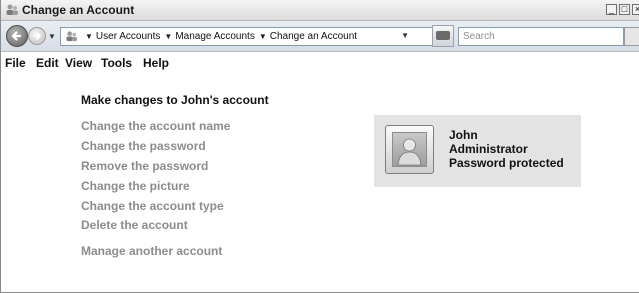 This screenshot has width=639, height=293. Describe the element at coordinates (541, 36) in the screenshot. I see `search-box: Search` at that location.